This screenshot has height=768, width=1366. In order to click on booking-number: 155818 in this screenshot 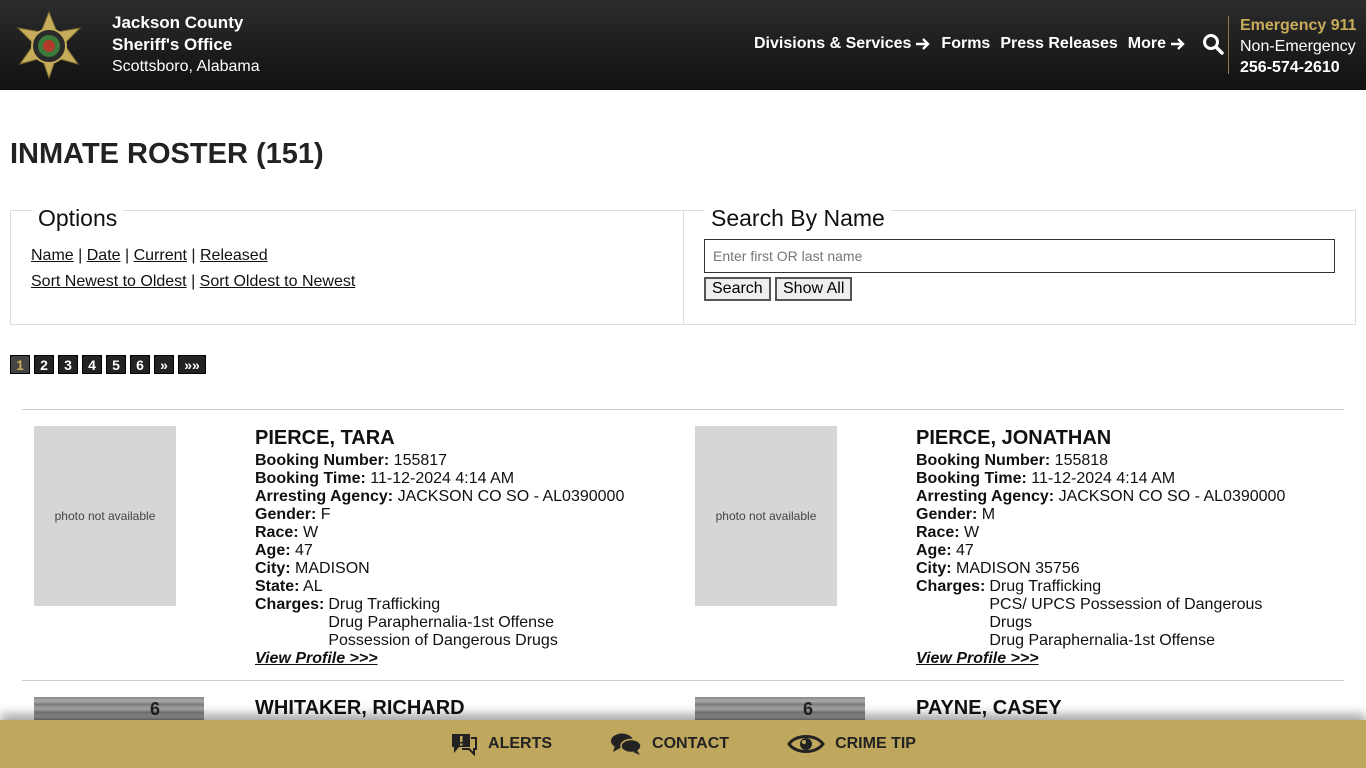, I will do `click(1081, 460)`.